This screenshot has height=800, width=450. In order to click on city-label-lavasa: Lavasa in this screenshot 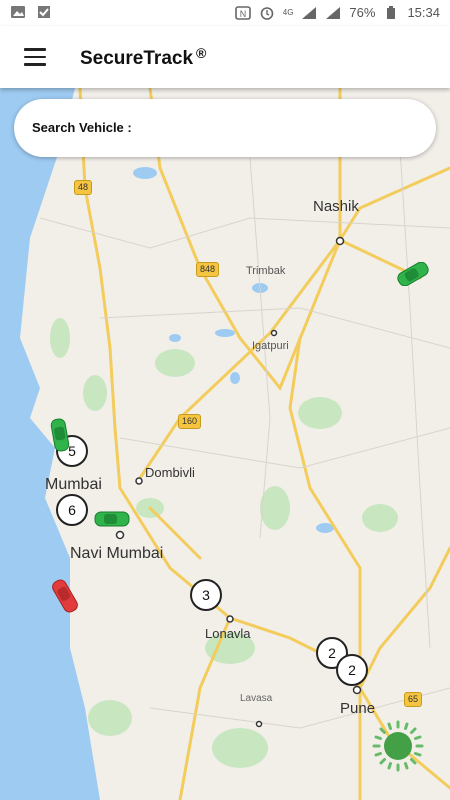, I will do `click(256, 698)`.